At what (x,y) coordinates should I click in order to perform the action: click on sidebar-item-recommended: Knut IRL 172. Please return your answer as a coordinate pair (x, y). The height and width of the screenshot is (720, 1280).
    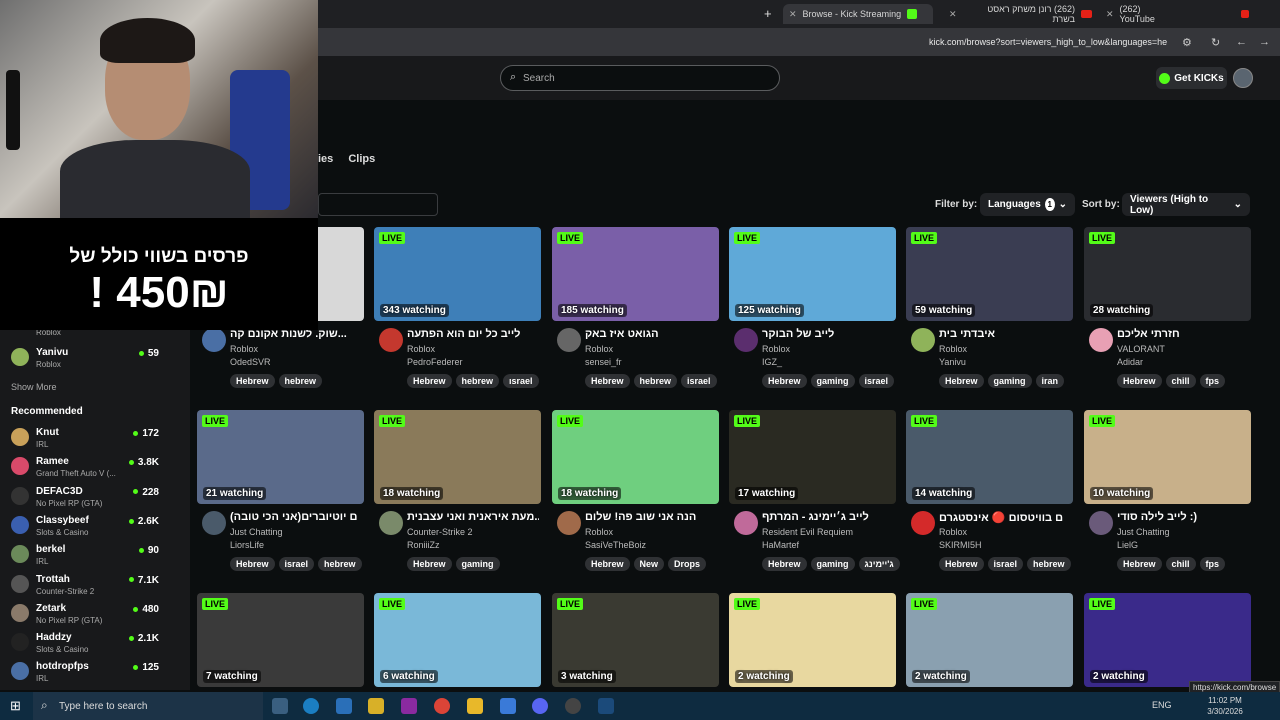
    Looking at the image, I should click on (96, 438).